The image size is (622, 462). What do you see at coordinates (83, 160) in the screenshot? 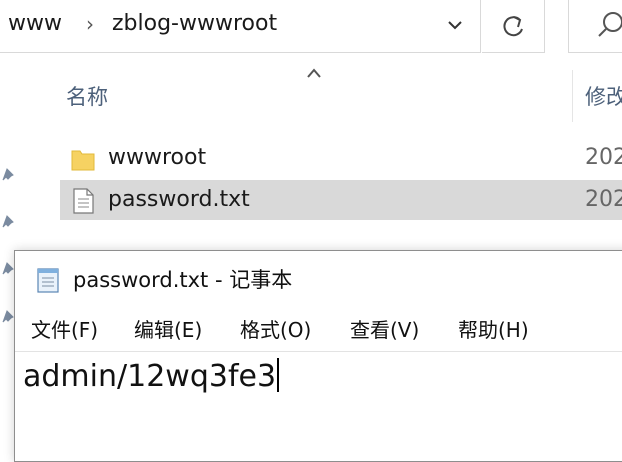
I see `folder-icon` at bounding box center [83, 160].